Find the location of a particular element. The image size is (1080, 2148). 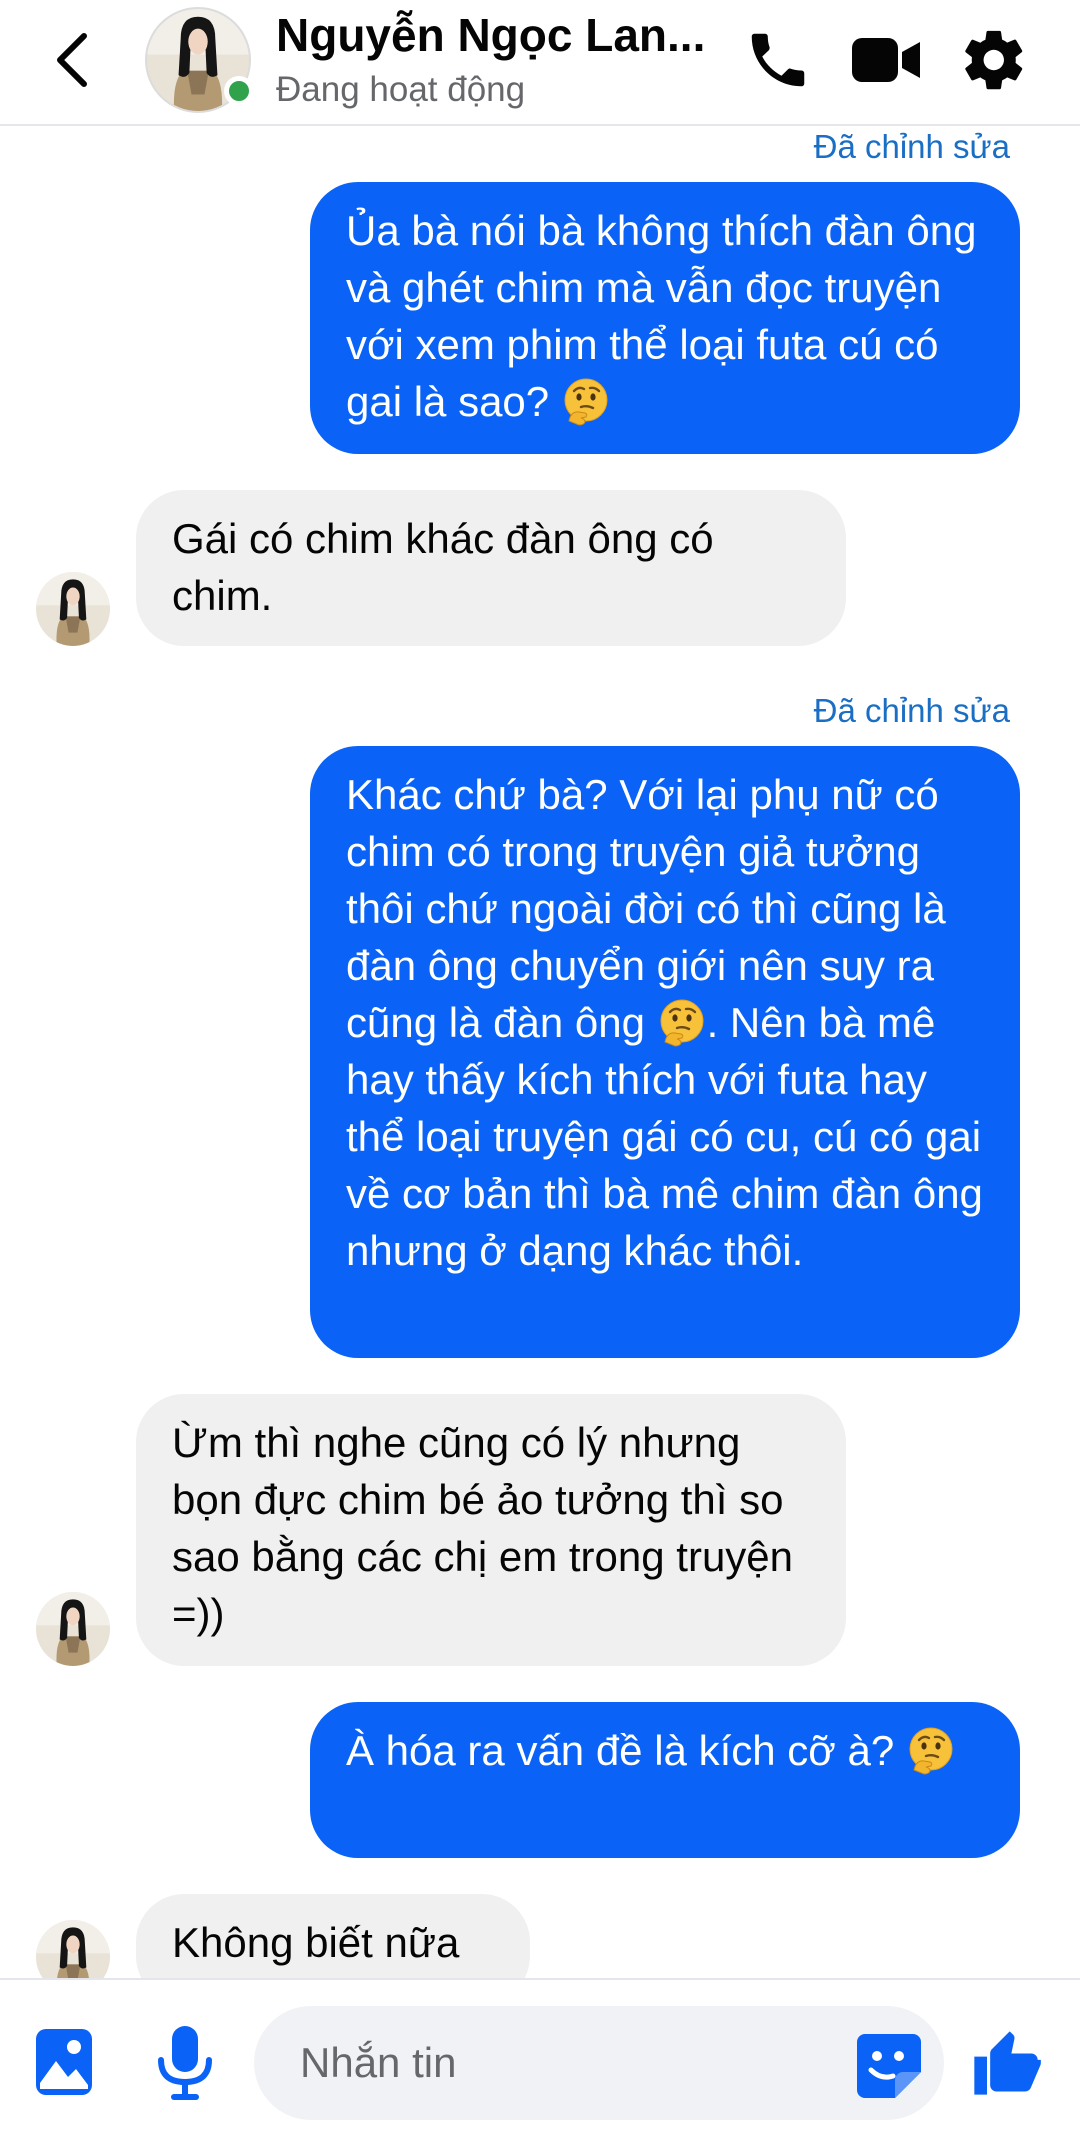

message-input is located at coordinates (599, 2063).